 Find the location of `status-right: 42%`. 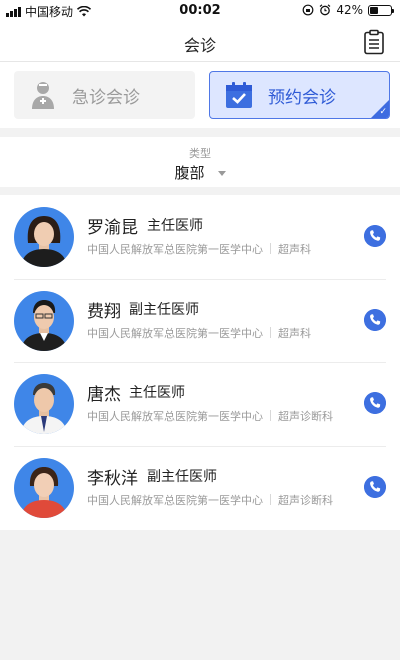

status-right: 42% is located at coordinates (348, 10).